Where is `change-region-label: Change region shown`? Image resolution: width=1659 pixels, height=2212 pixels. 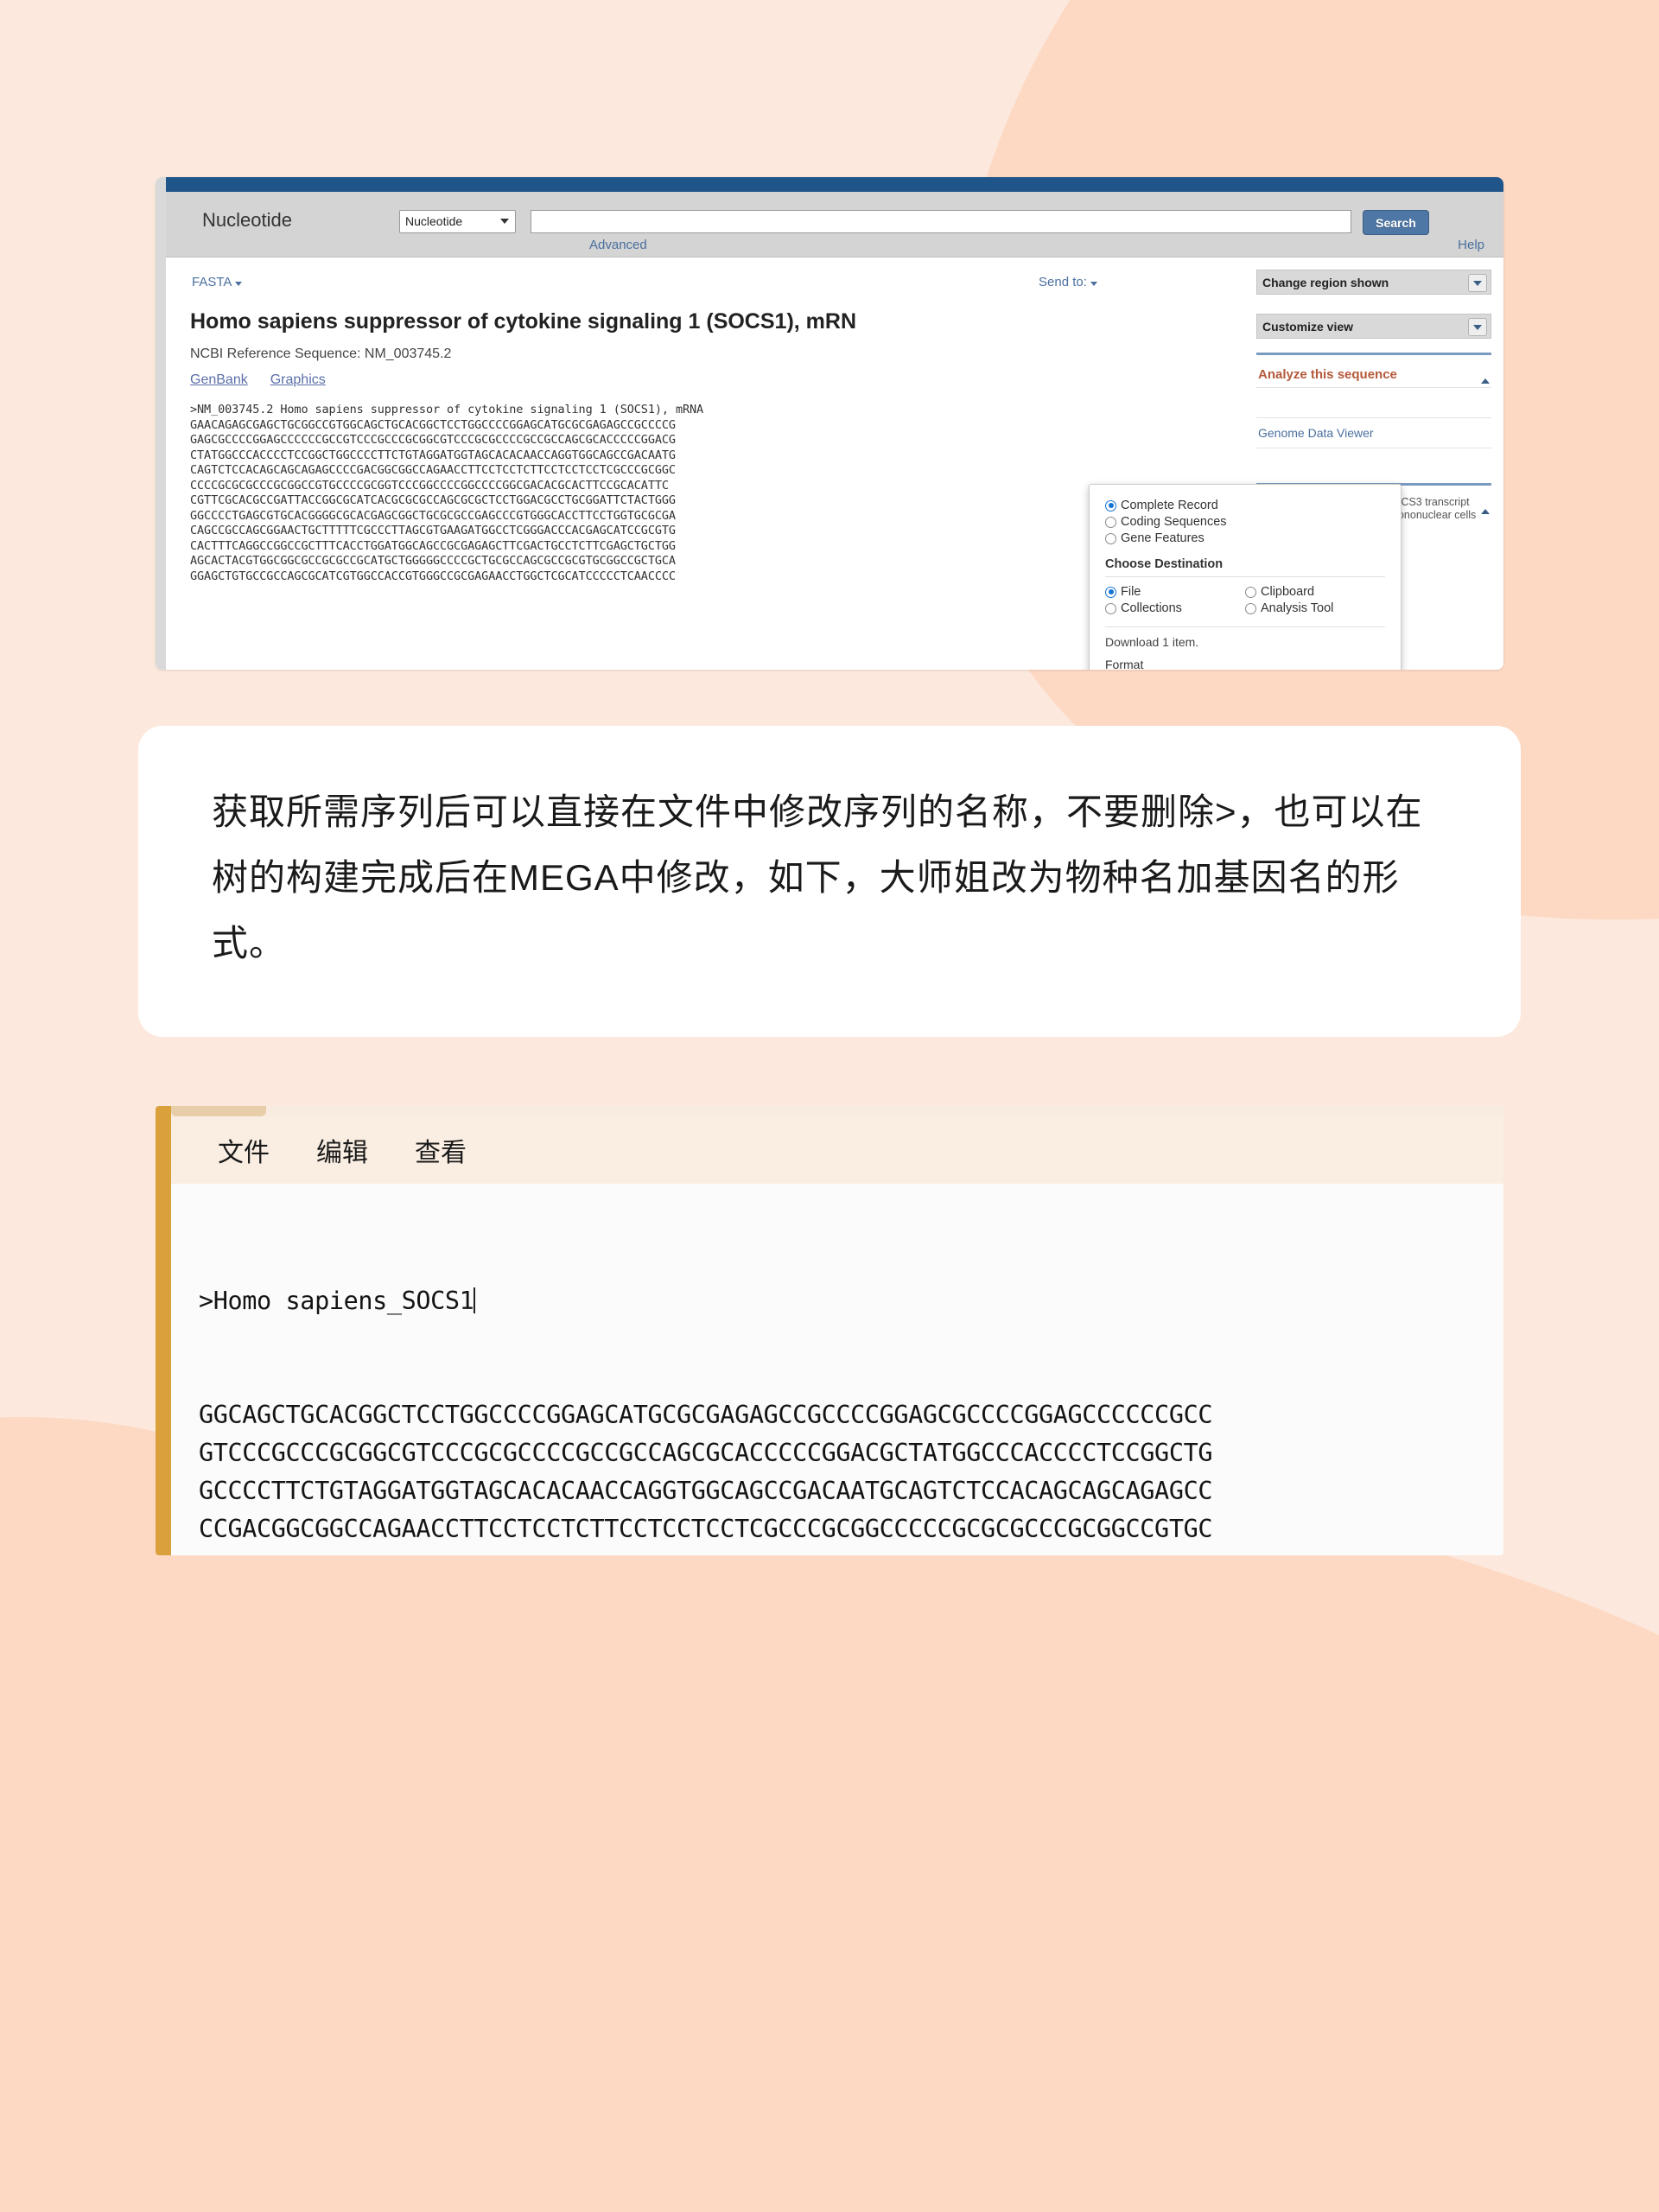 change-region-label: Change region shown is located at coordinates (1325, 282).